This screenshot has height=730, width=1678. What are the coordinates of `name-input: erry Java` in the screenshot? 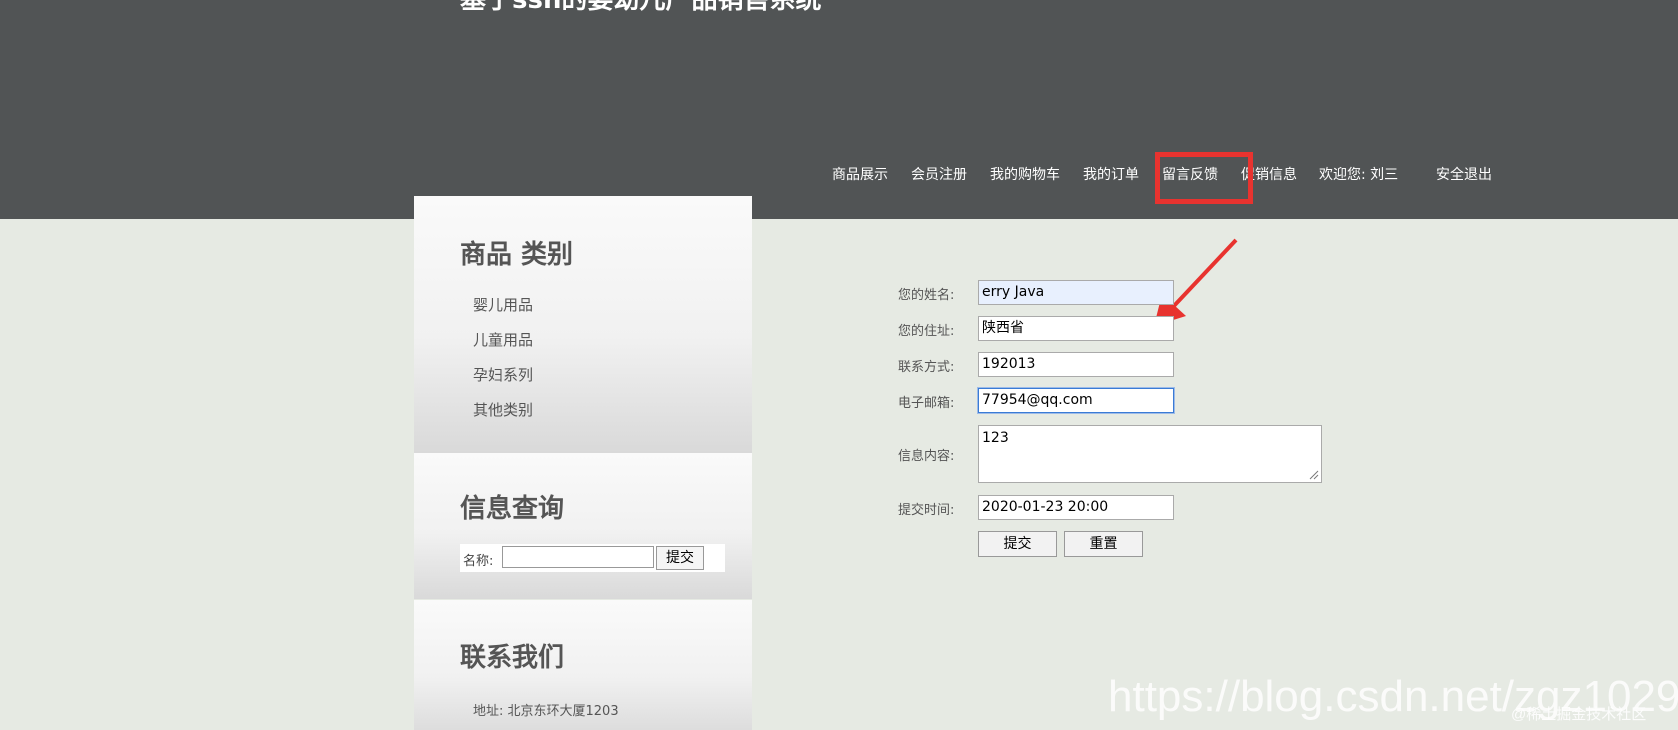 It's located at (1076, 292).